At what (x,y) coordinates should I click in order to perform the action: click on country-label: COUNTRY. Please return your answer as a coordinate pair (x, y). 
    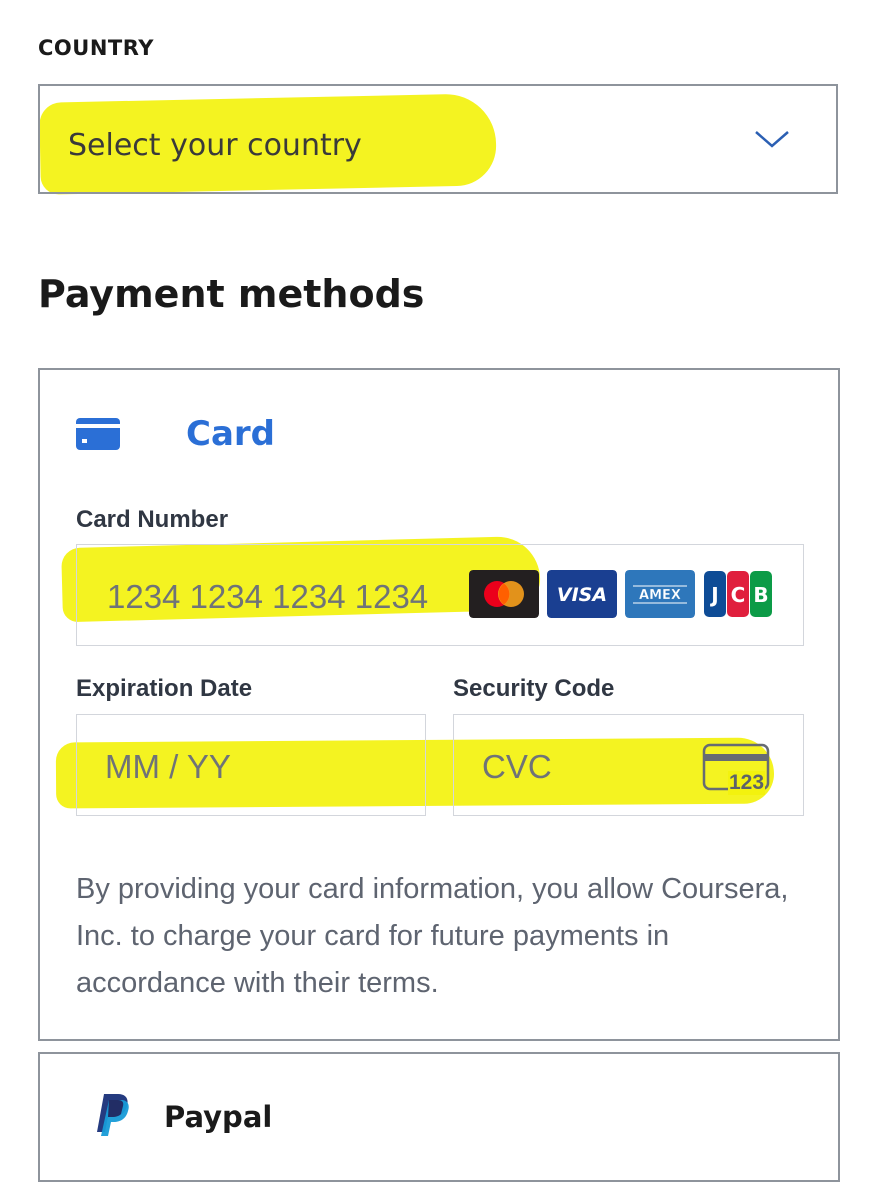
    Looking at the image, I should click on (96, 48).